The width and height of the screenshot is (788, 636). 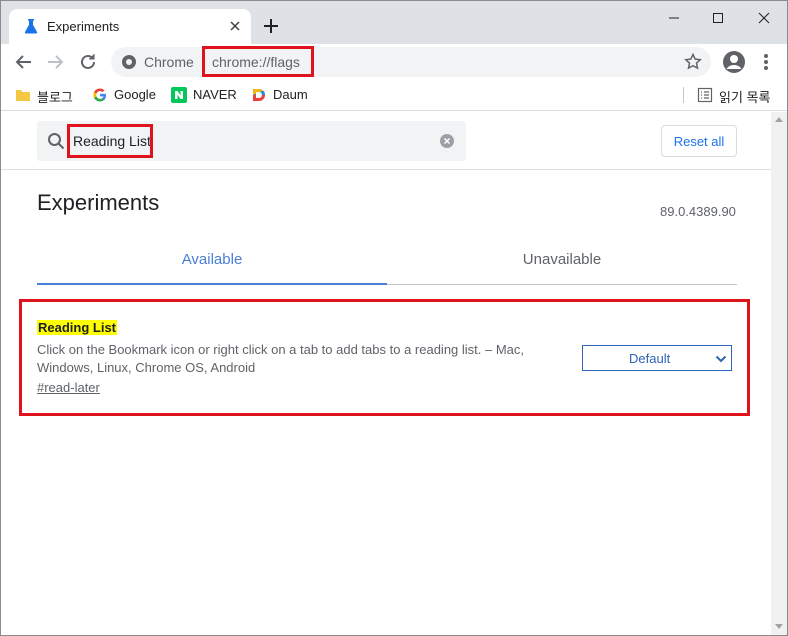 I want to click on flask-icon, so click(x=31, y=26).